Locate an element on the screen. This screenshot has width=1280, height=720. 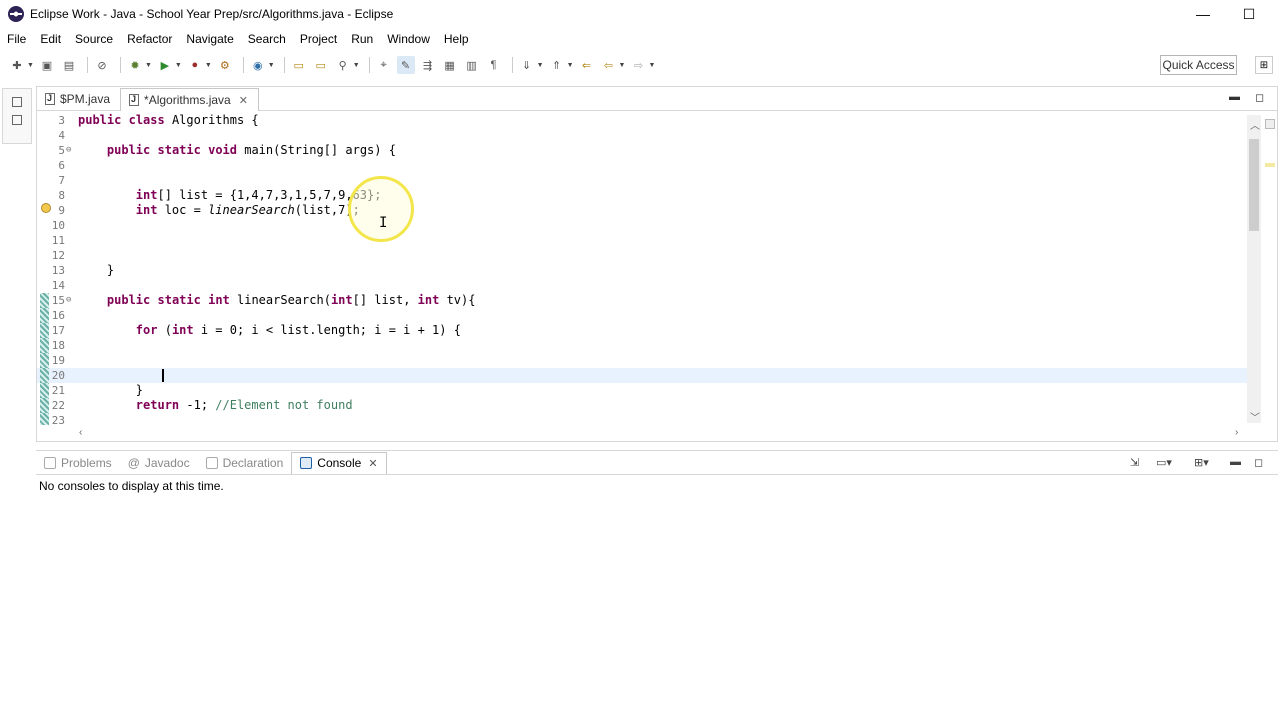
new-java-dropdown-icon: ▼ is located at coordinates (271, 65).